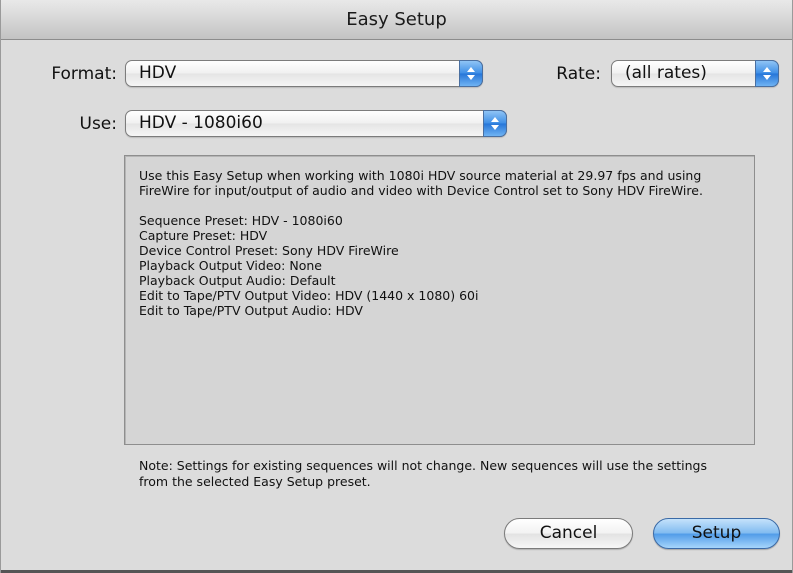  I want to click on title-bar: Easy Setup, so click(396, 20).